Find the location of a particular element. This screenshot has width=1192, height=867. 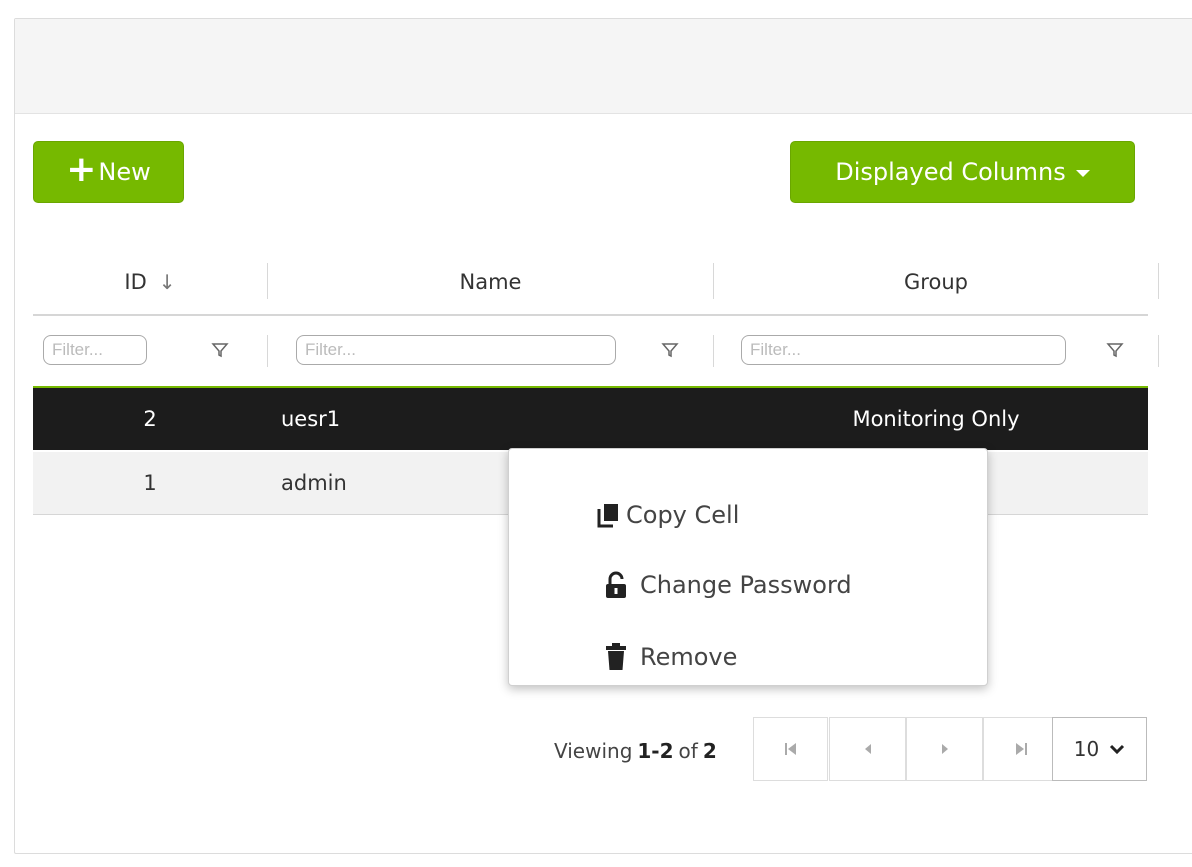

column-header-group: Group is located at coordinates (936, 282).